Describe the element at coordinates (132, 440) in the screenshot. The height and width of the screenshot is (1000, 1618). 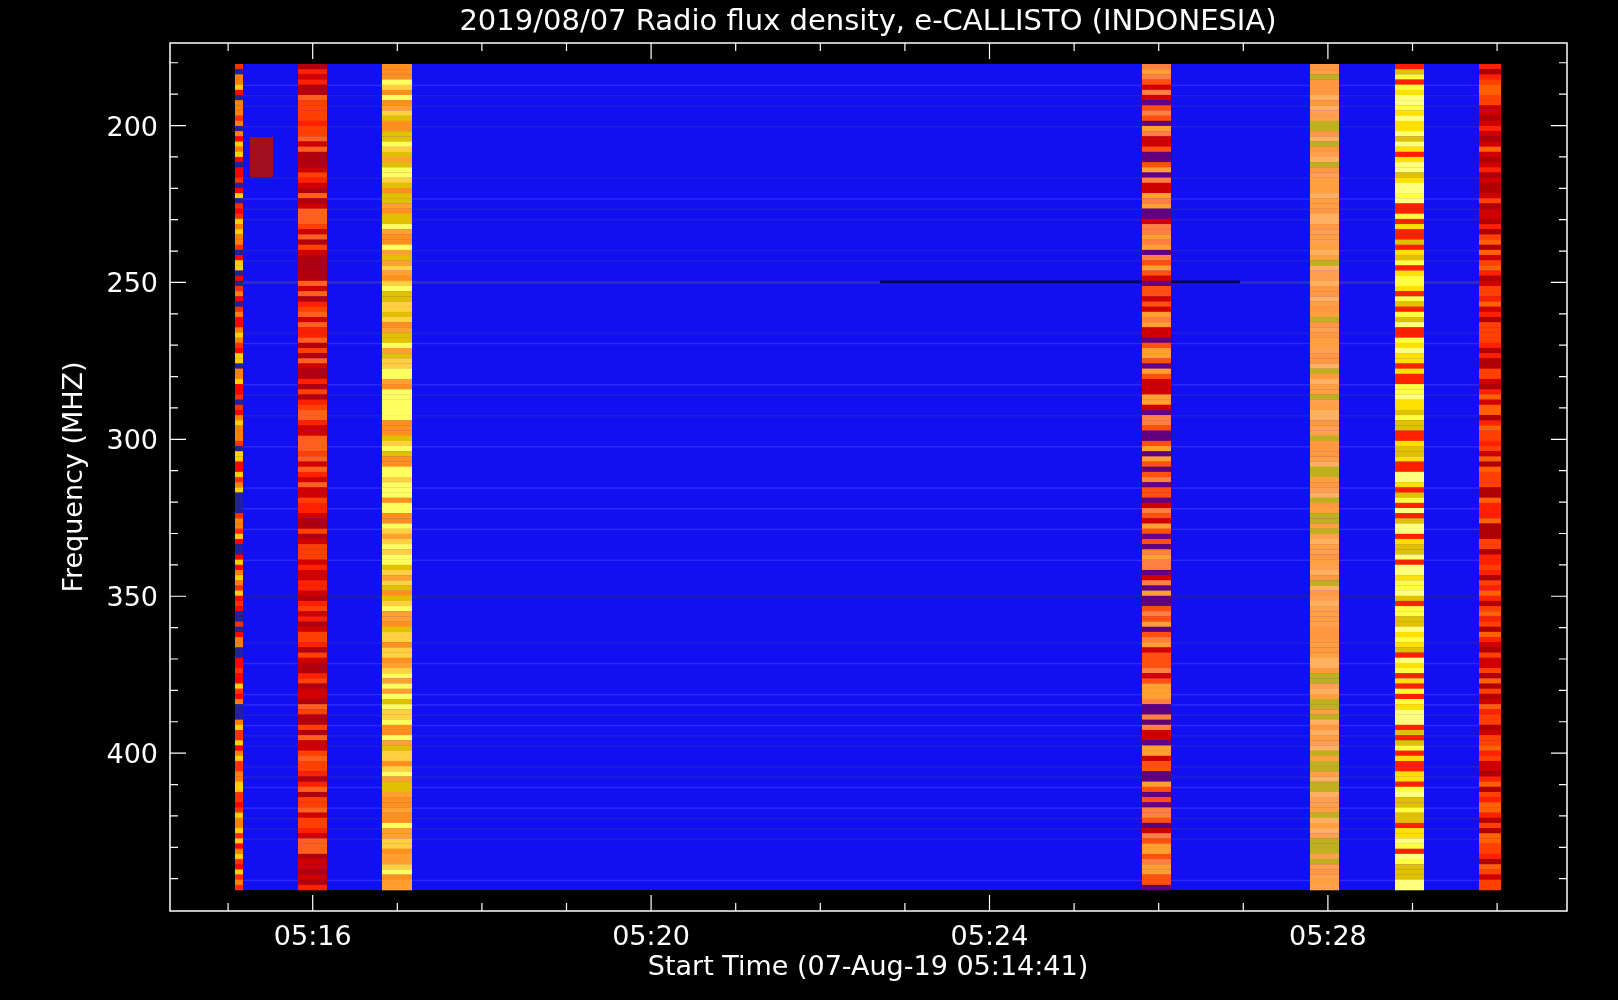
I see `y-tick-label: 300` at that location.